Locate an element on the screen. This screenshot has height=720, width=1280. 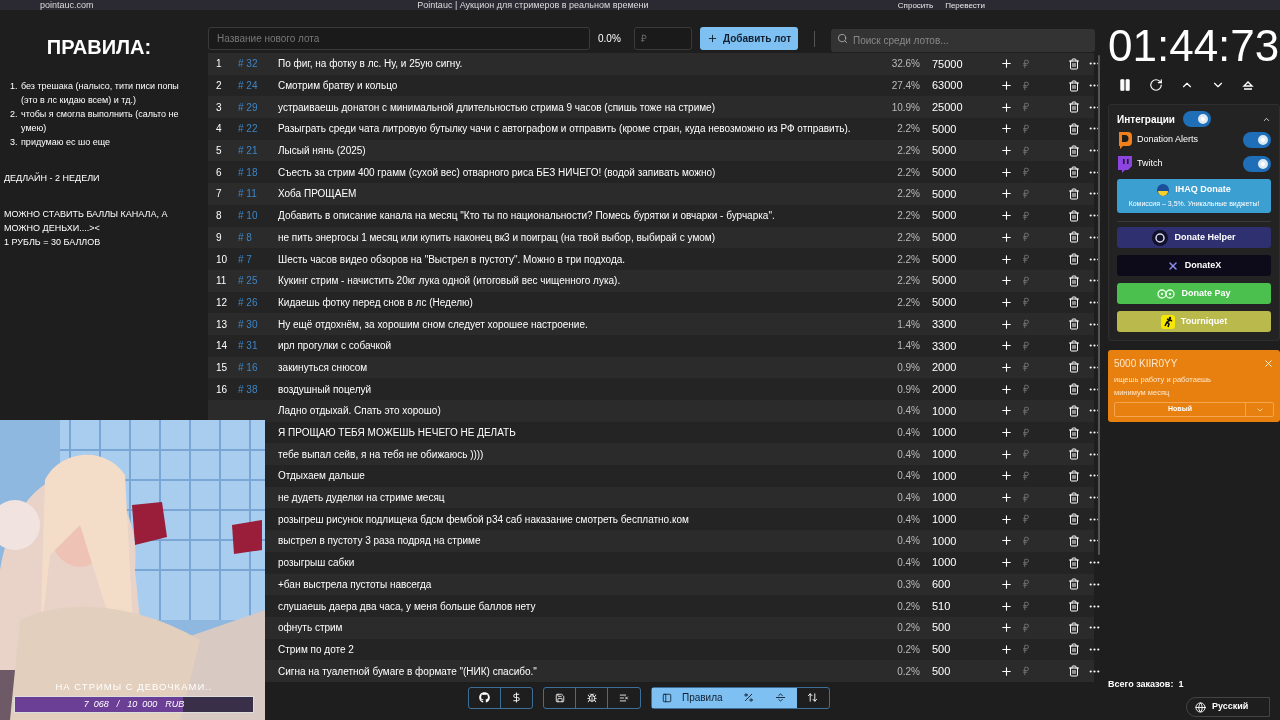
restart-icon is located at coordinates (1156, 85).